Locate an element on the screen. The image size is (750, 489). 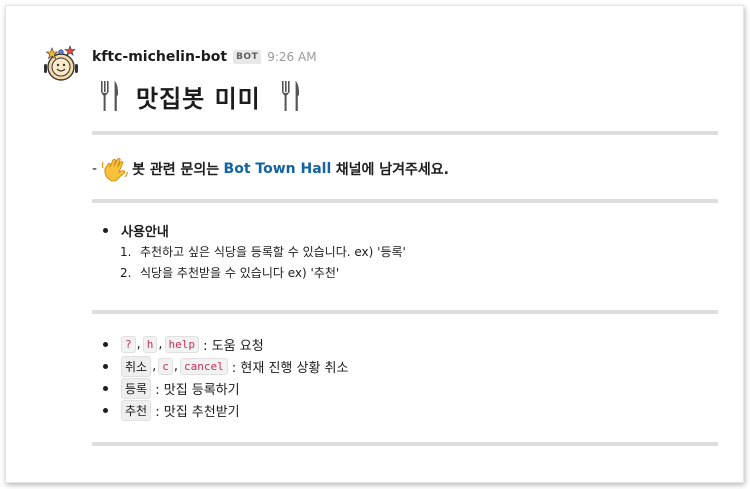
message-title: 맛집봇 미미 is located at coordinates (199, 96).